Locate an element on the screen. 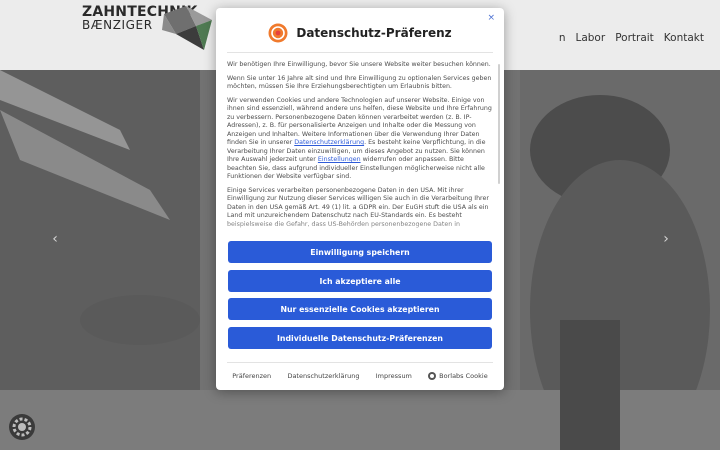 Image resolution: width=720 pixels, height=450 pixels. preferences-link: Präferenzen is located at coordinates (251, 376).